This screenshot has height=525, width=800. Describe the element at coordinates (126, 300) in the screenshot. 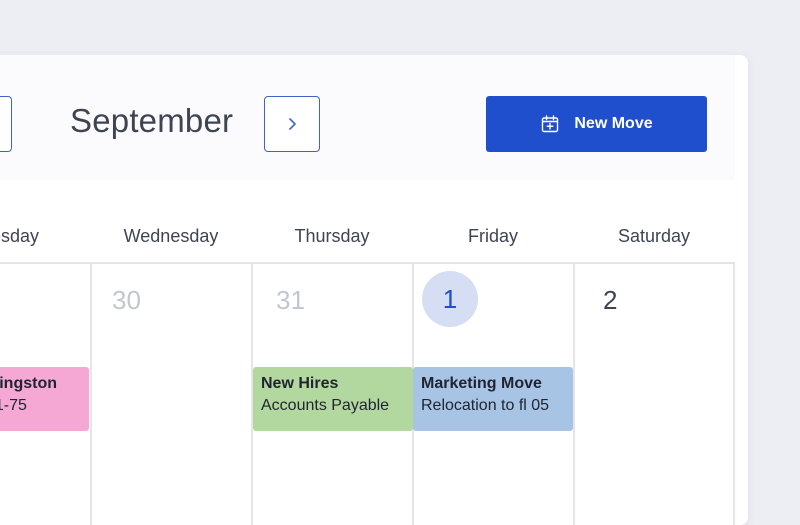

I see `day-number-30: 30` at that location.